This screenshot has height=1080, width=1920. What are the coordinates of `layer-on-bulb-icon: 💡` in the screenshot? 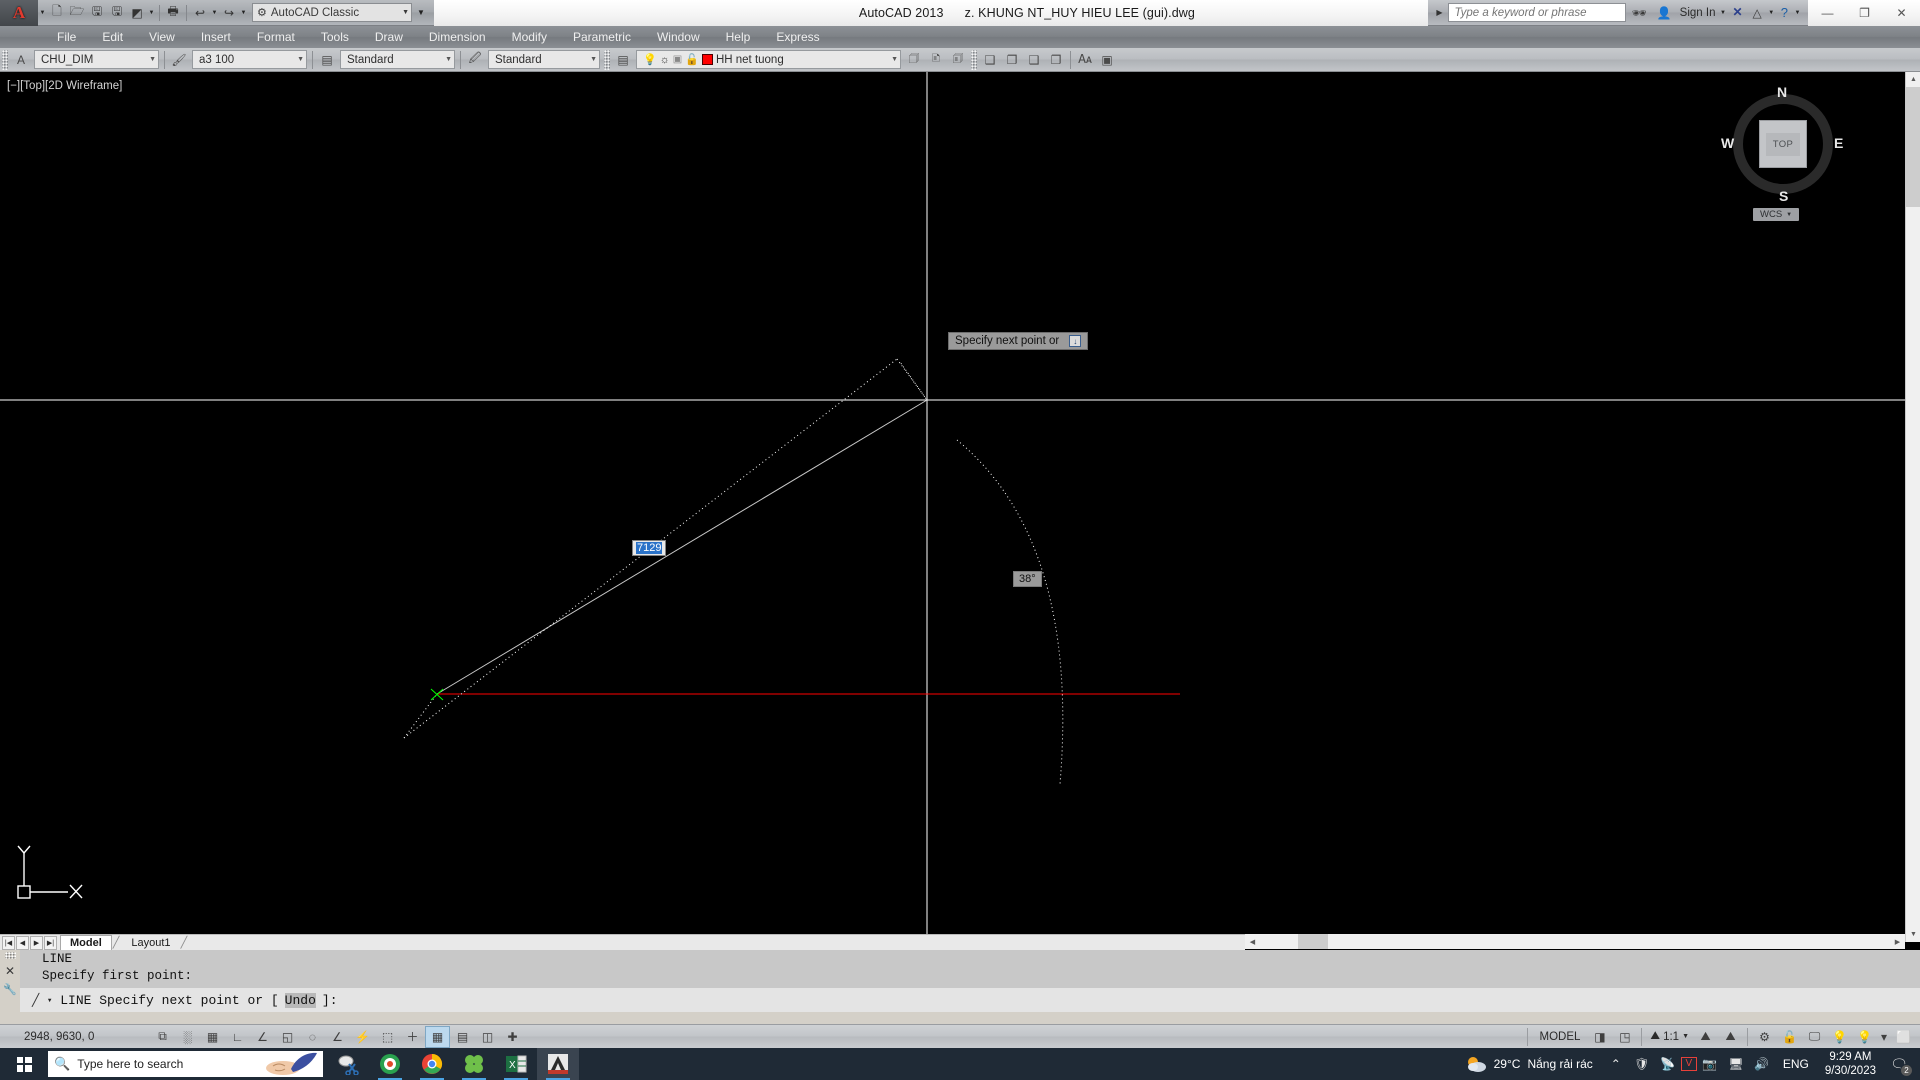 It's located at (650, 59).